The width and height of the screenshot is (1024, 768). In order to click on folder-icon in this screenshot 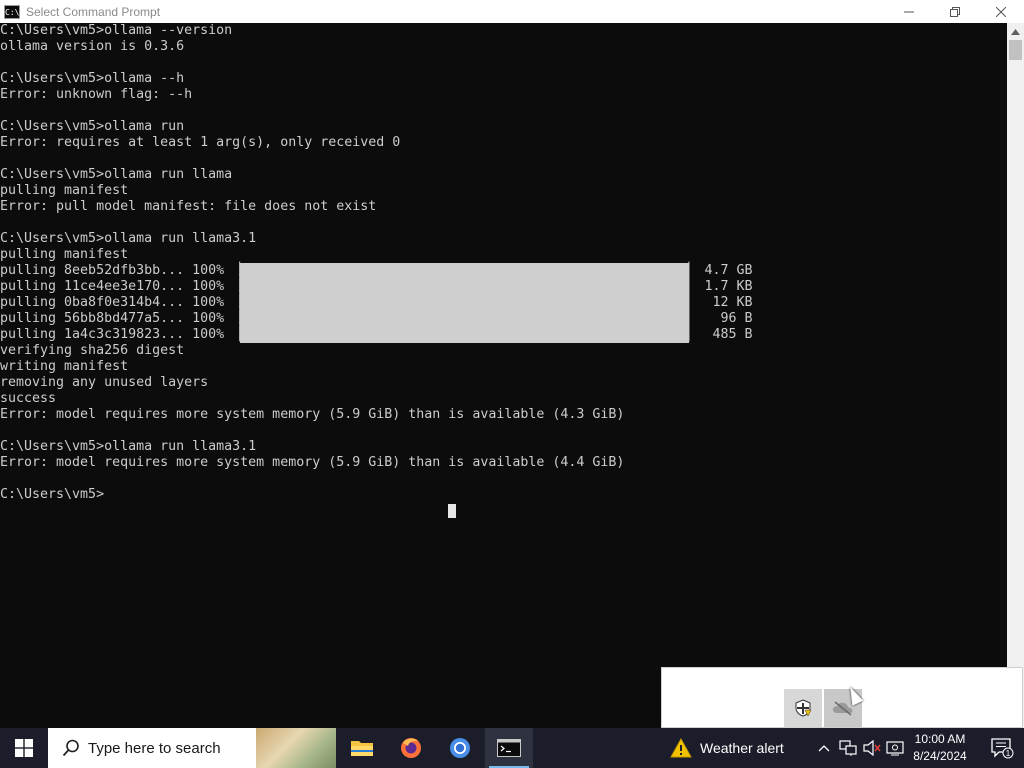, I will do `click(362, 748)`.